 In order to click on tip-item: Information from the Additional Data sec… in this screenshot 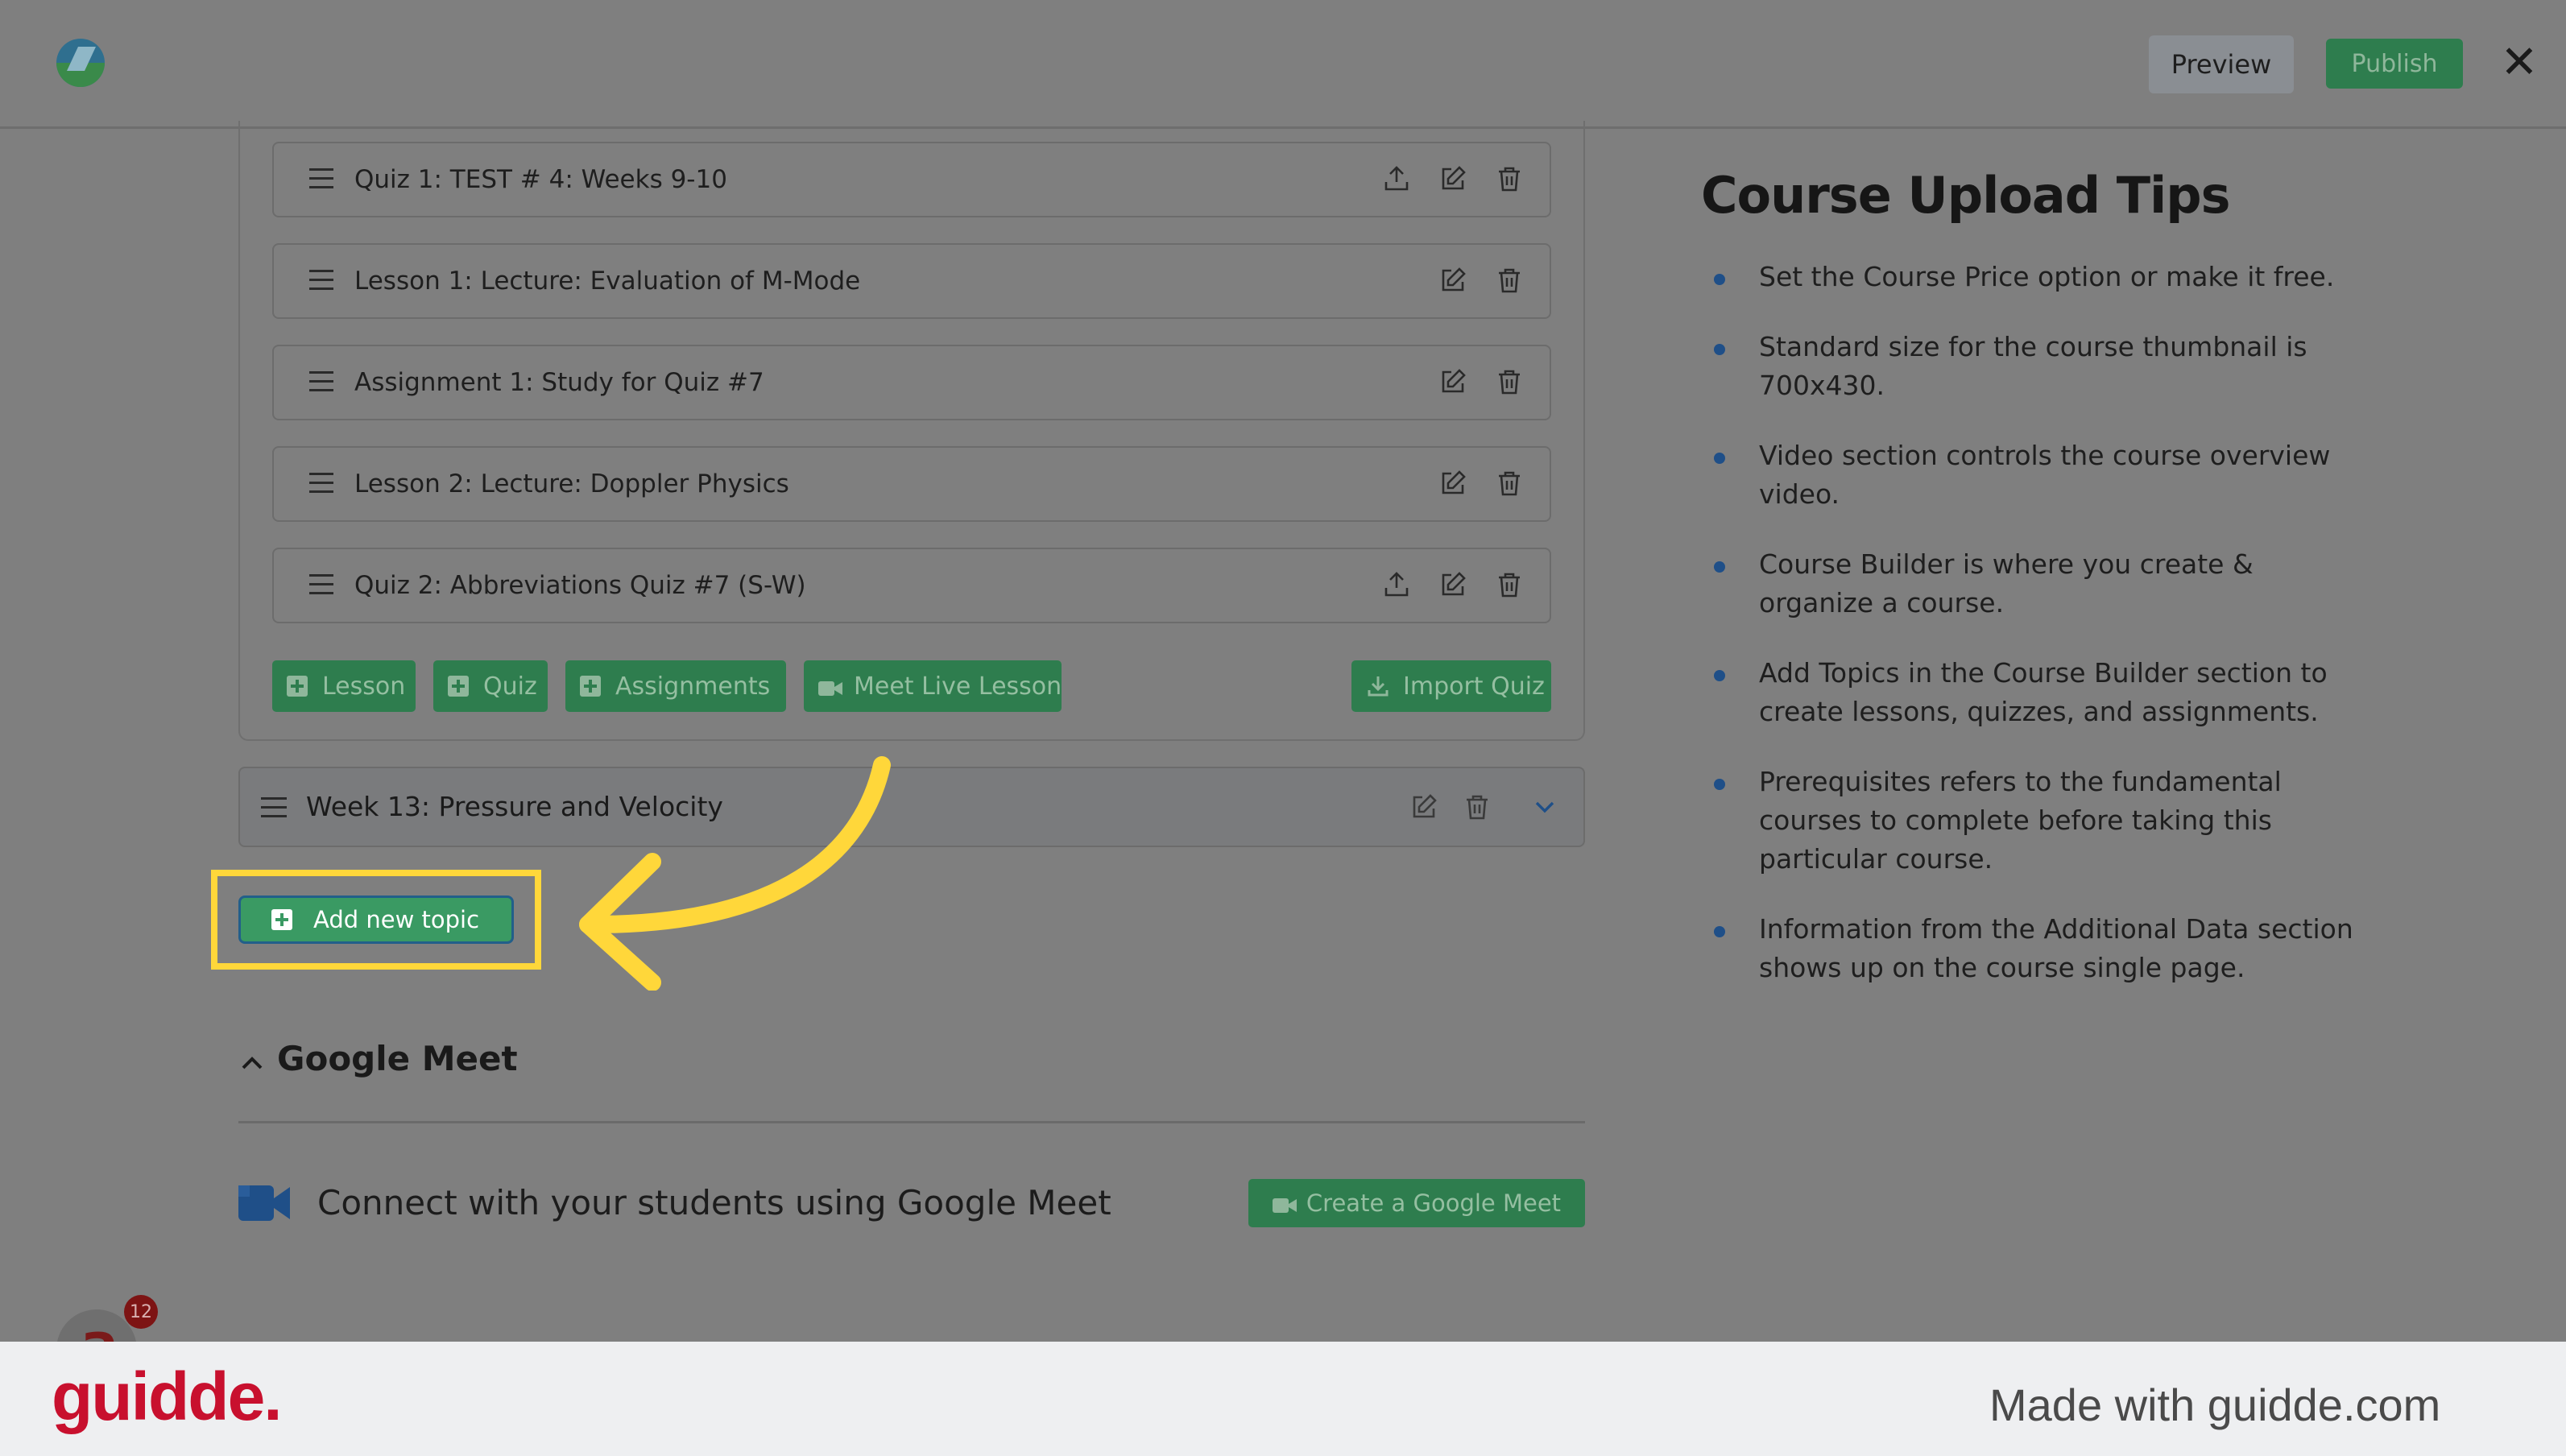, I will do `click(2036, 949)`.